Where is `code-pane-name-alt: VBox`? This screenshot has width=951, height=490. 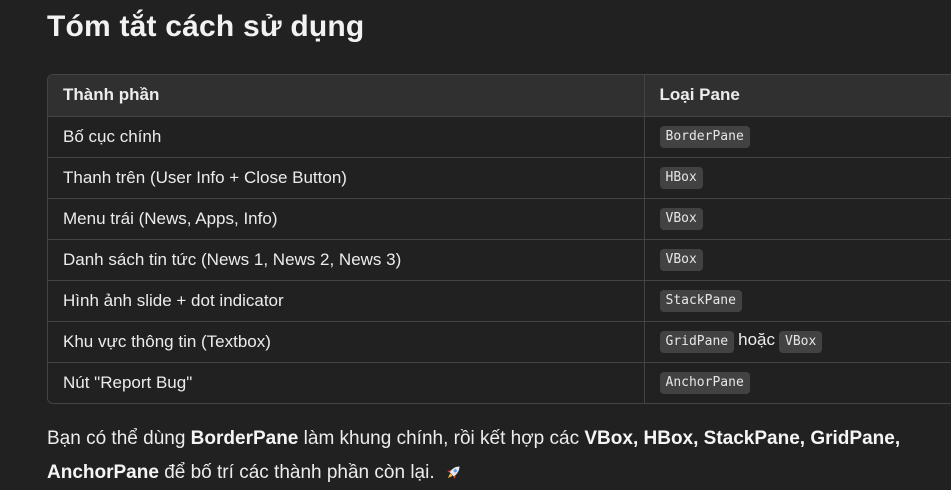 code-pane-name-alt: VBox is located at coordinates (801, 342).